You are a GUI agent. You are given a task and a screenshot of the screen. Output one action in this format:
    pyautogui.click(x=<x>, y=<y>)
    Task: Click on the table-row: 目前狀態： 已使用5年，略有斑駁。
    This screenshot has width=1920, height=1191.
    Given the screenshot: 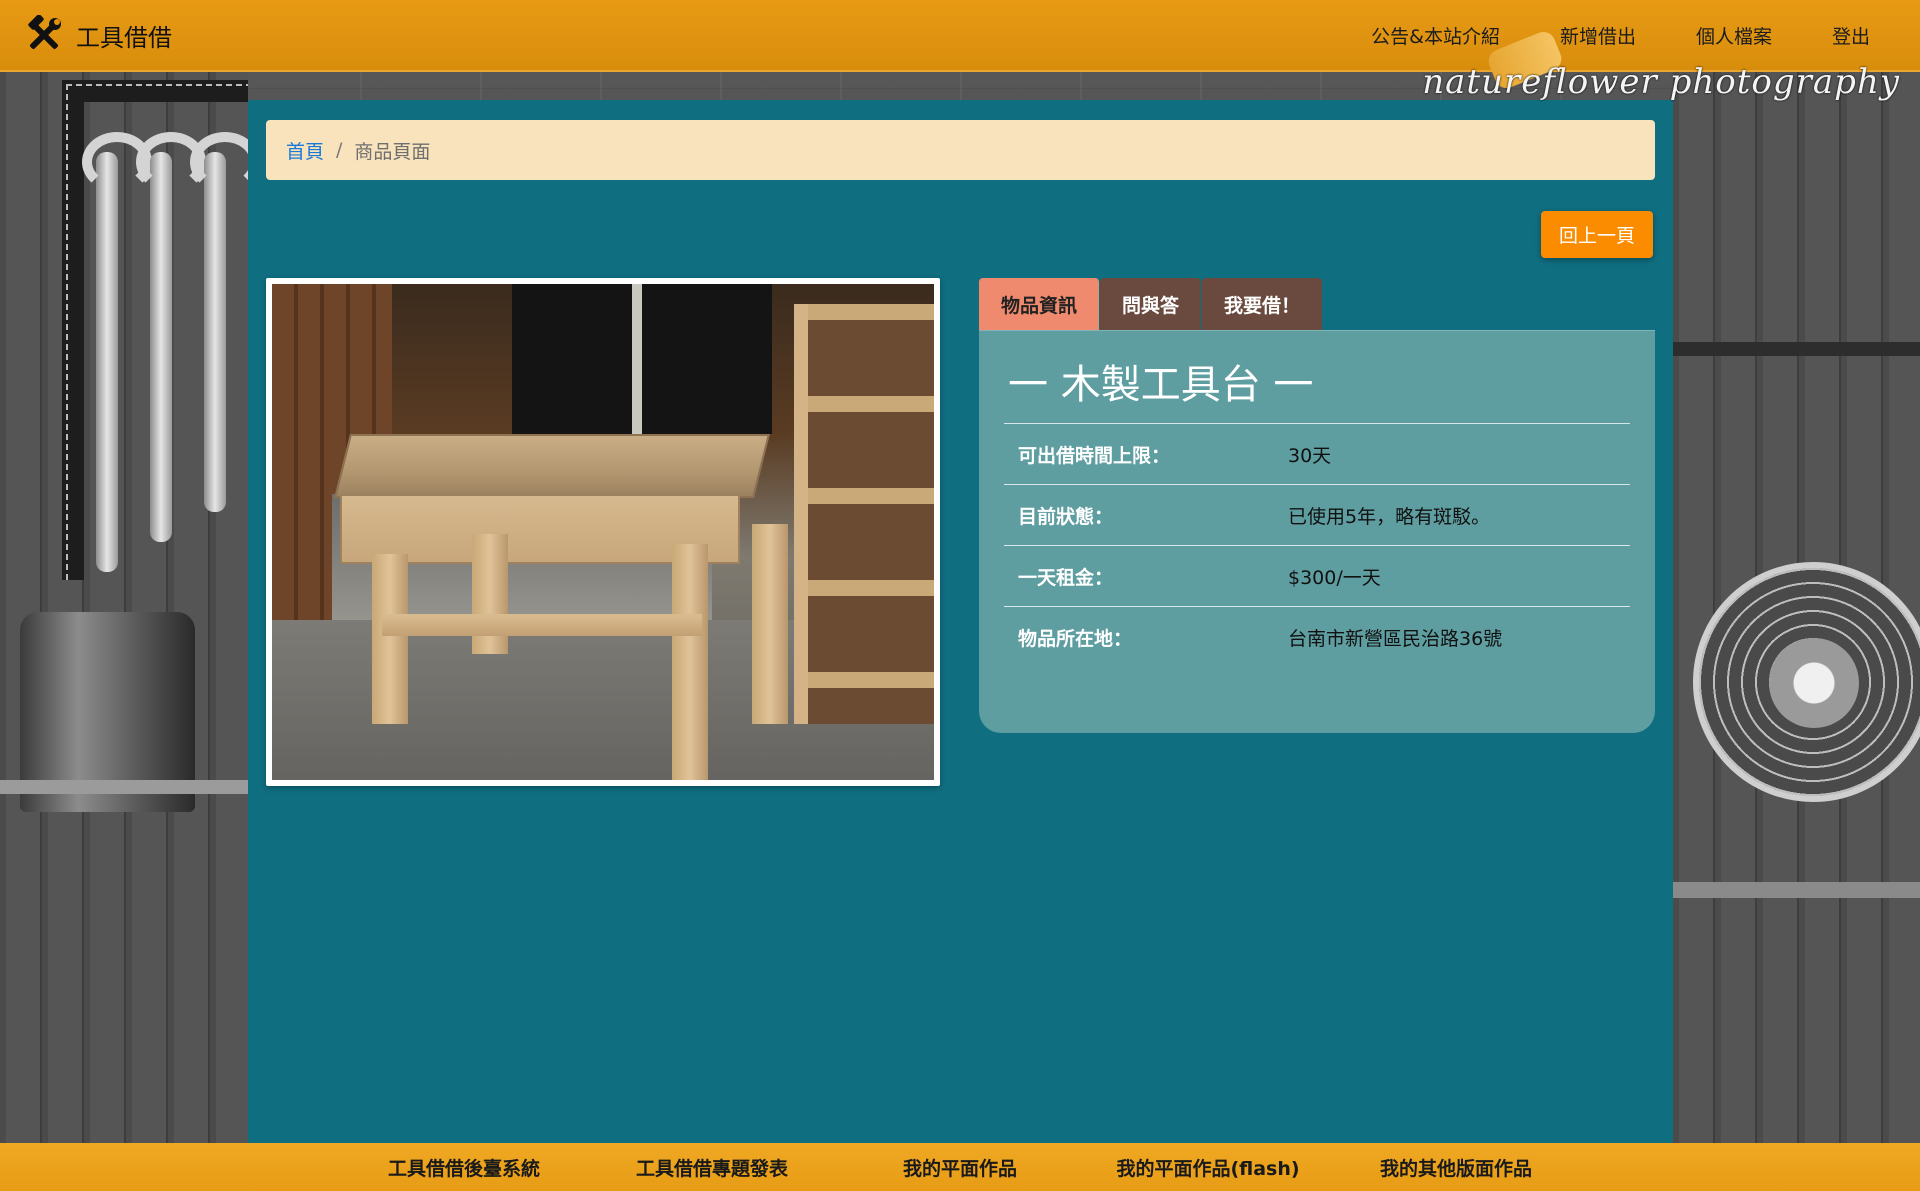 What is the action you would take?
    pyautogui.click(x=1317, y=515)
    